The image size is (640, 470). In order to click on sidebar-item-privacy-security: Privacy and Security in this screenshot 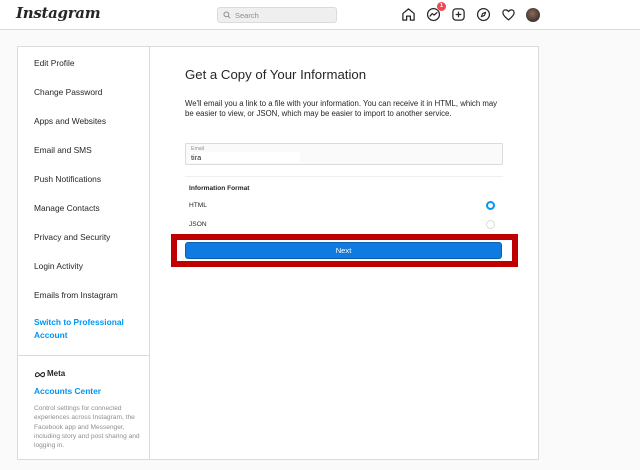, I will do `click(72, 237)`.